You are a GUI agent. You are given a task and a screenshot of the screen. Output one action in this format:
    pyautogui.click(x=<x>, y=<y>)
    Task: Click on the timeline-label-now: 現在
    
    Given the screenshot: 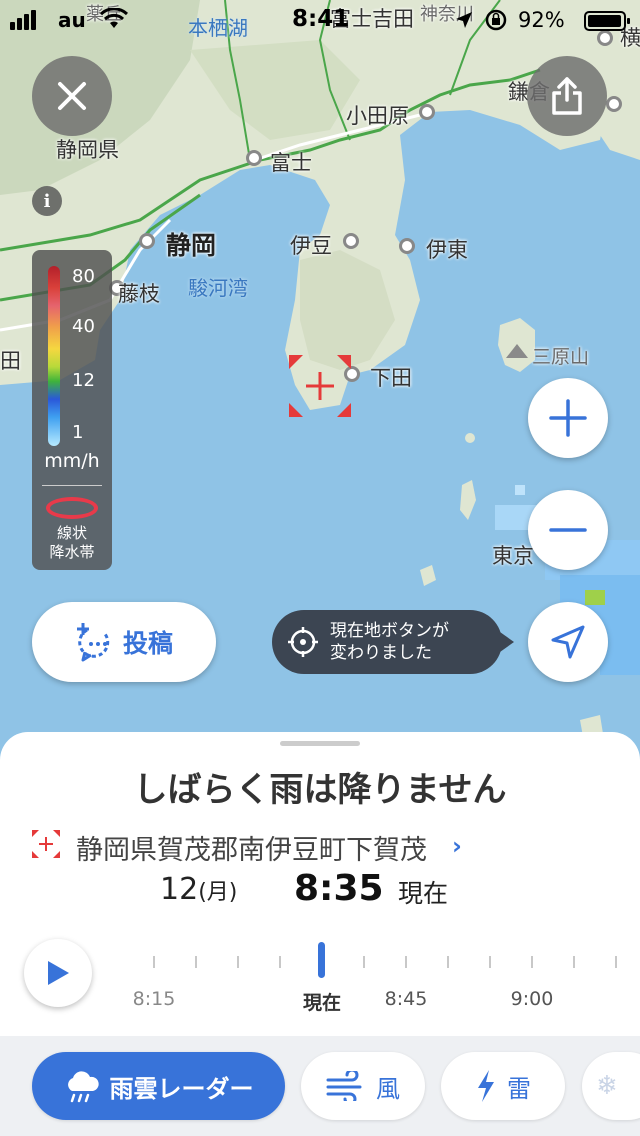 What is the action you would take?
    pyautogui.click(x=322, y=1003)
    